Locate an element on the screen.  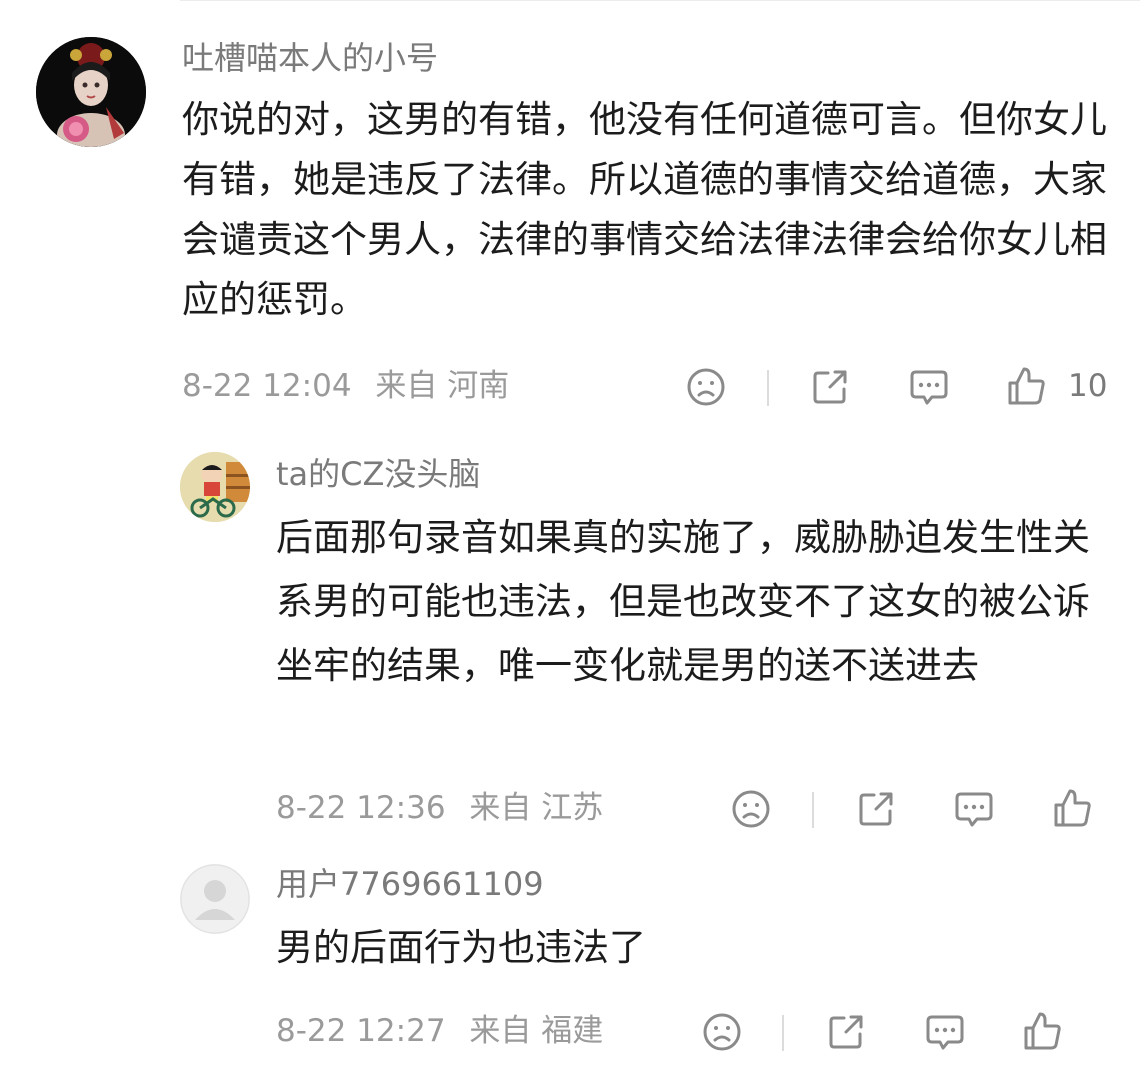
timestamp: 8-22 12:04 is located at coordinates (267, 386).